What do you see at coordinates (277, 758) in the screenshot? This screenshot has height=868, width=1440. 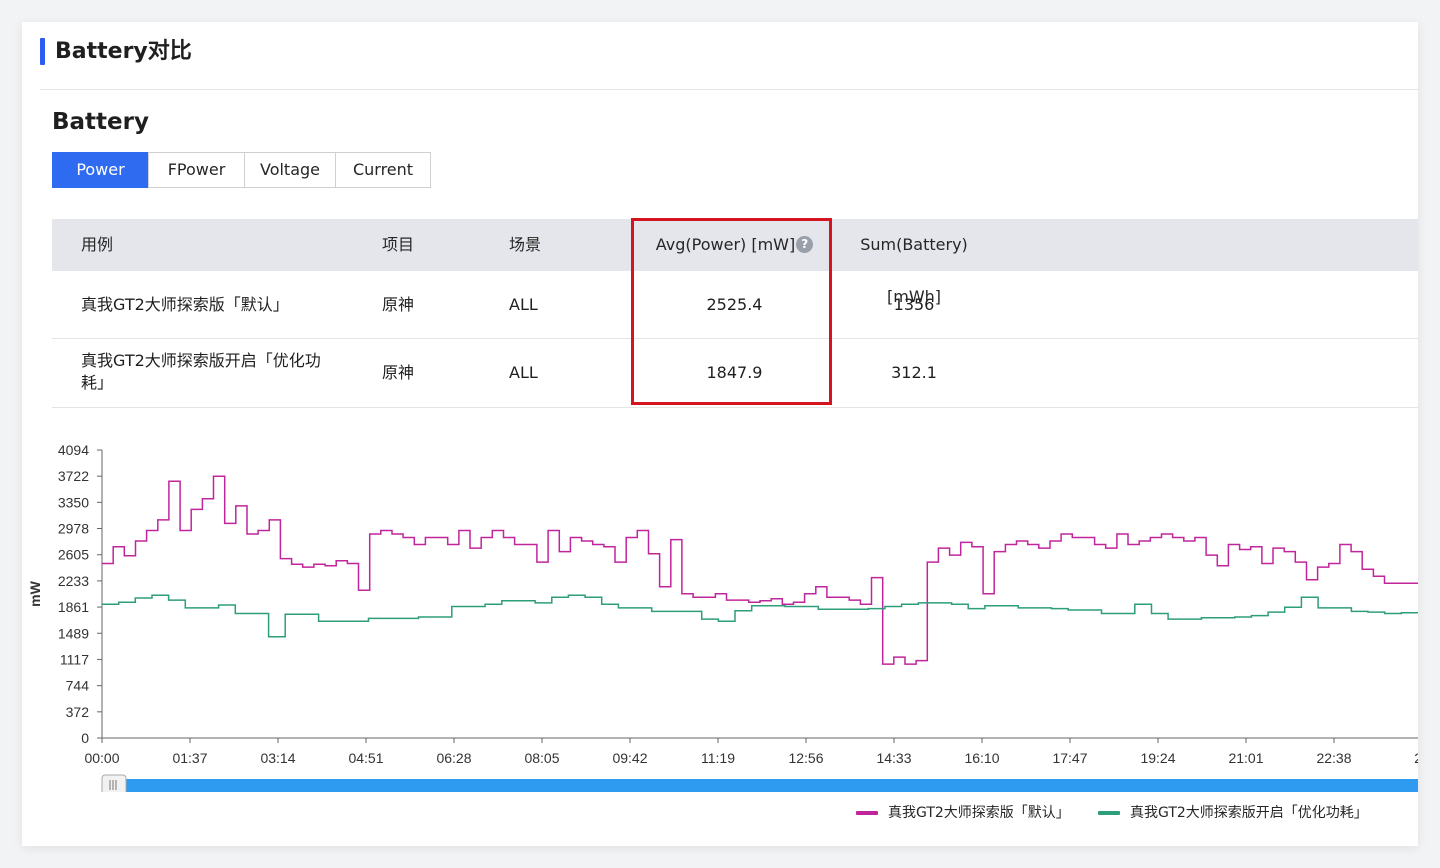 I see `x-tick-label: 03:14` at bounding box center [277, 758].